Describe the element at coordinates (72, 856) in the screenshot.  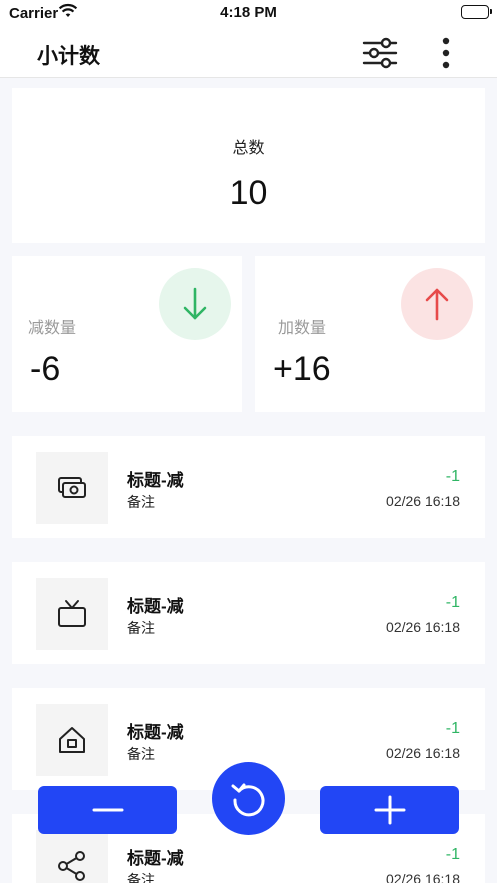
I see `share-icon` at that location.